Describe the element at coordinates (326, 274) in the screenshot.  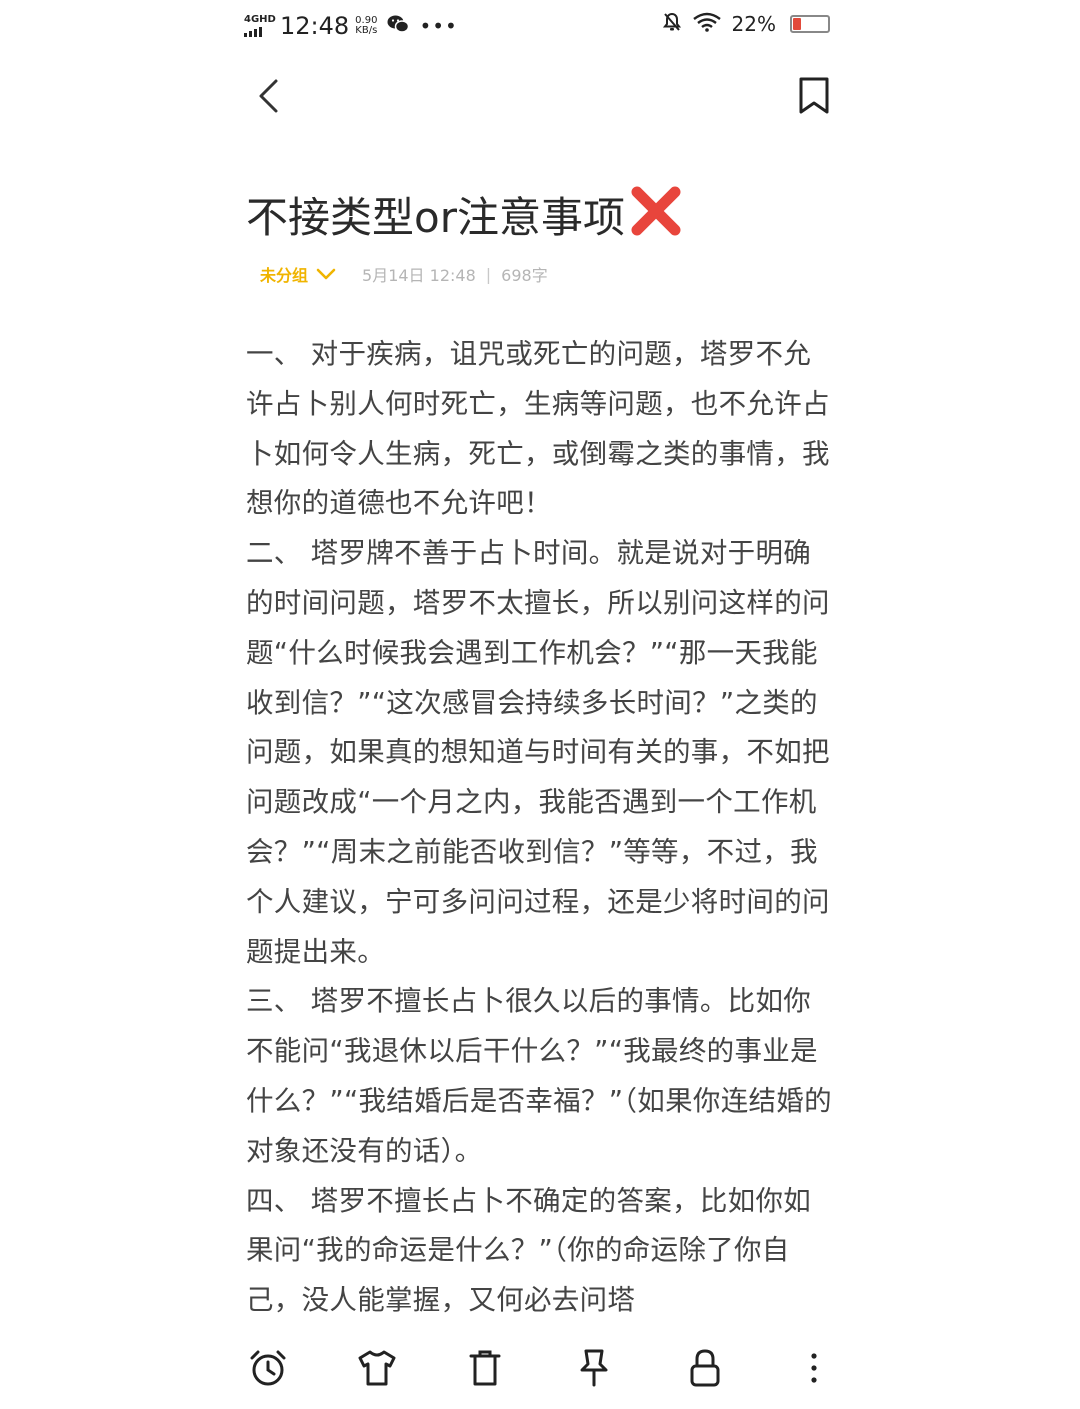
I see `chevron-down-icon` at that location.